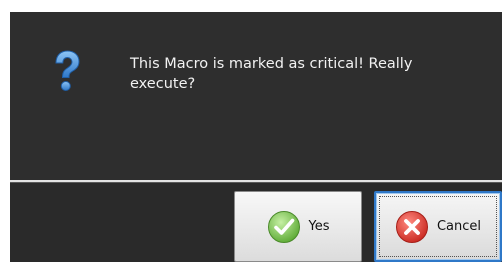 This screenshot has height=262, width=502. I want to click on checkmark-icon, so click(283, 226).